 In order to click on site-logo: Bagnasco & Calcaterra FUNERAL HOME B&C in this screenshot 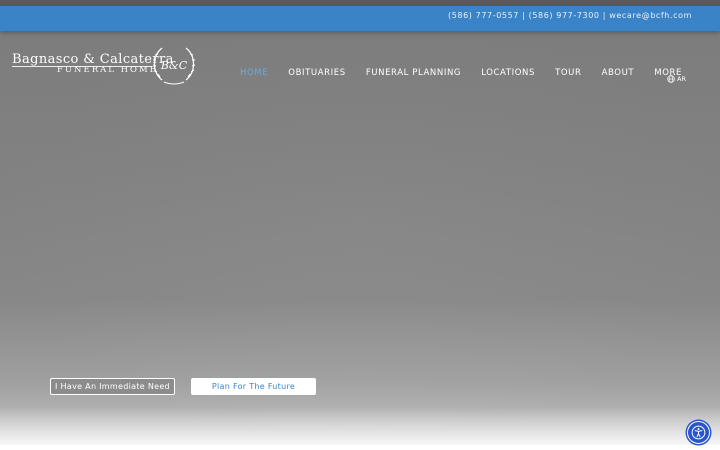, I will do `click(105, 66)`.